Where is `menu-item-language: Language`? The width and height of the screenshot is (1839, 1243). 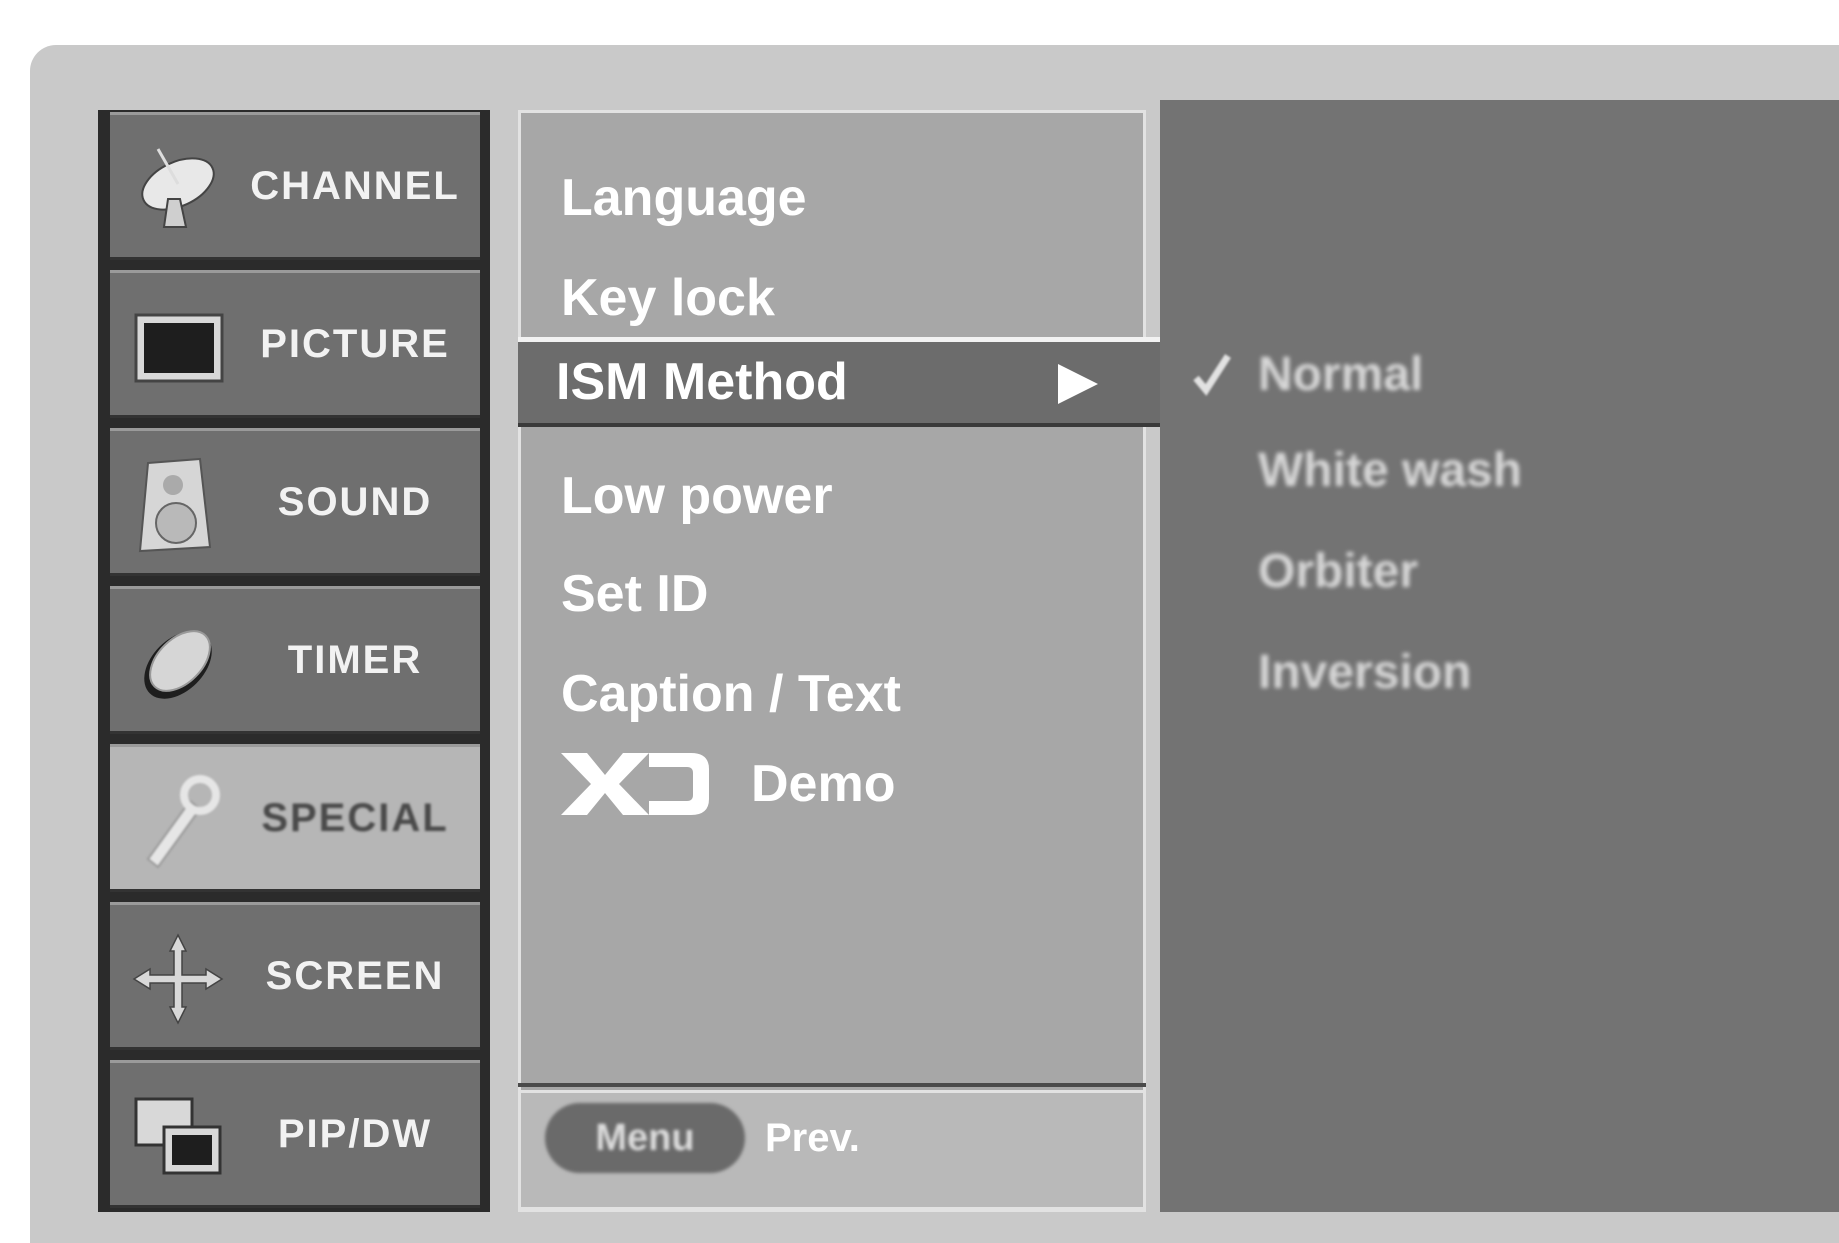 menu-item-language: Language is located at coordinates (684, 198).